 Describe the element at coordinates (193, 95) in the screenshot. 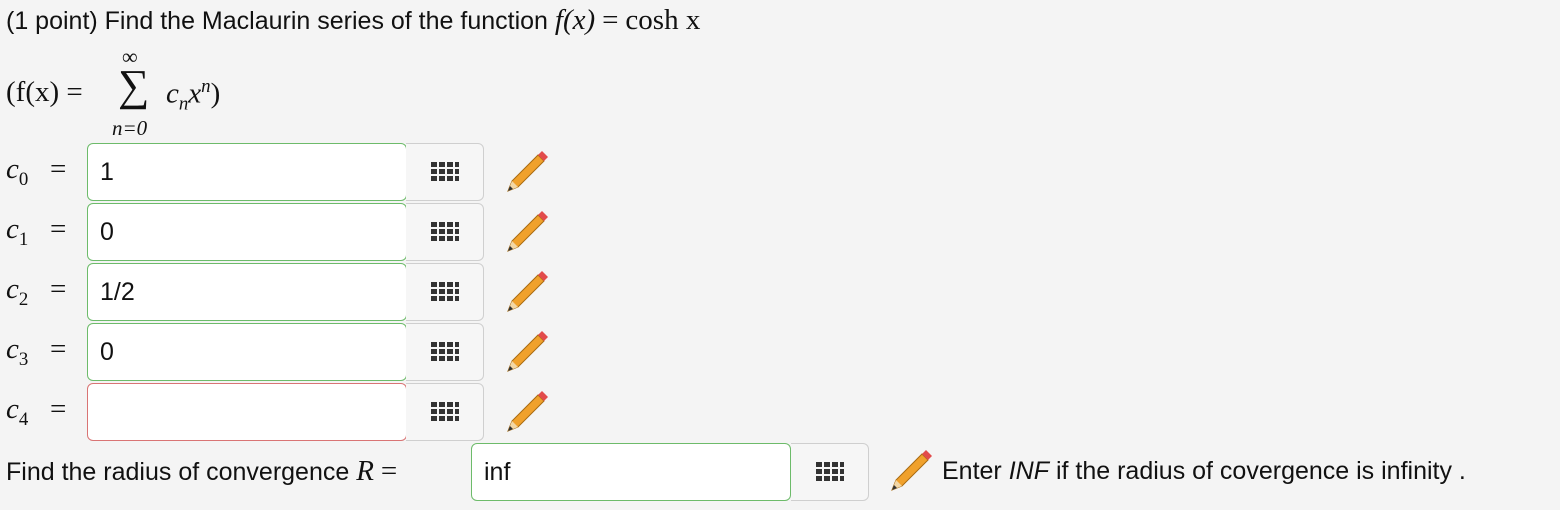

I see `series-term: cnxn)` at that location.